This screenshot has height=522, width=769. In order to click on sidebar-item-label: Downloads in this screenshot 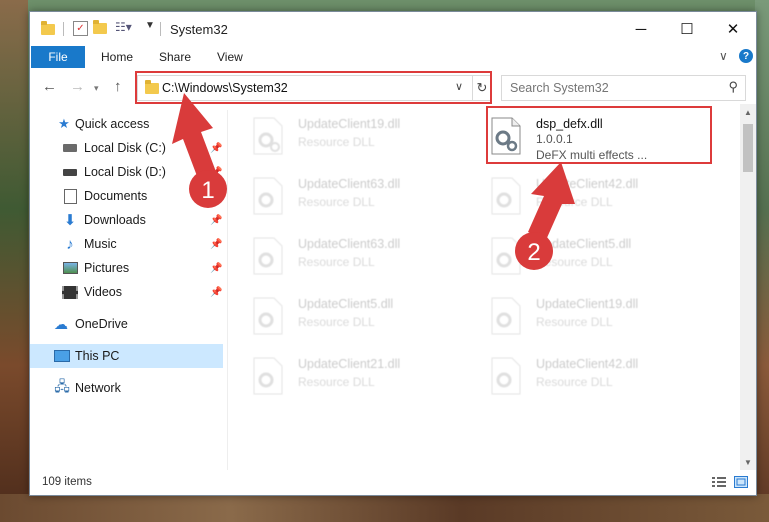, I will do `click(115, 220)`.